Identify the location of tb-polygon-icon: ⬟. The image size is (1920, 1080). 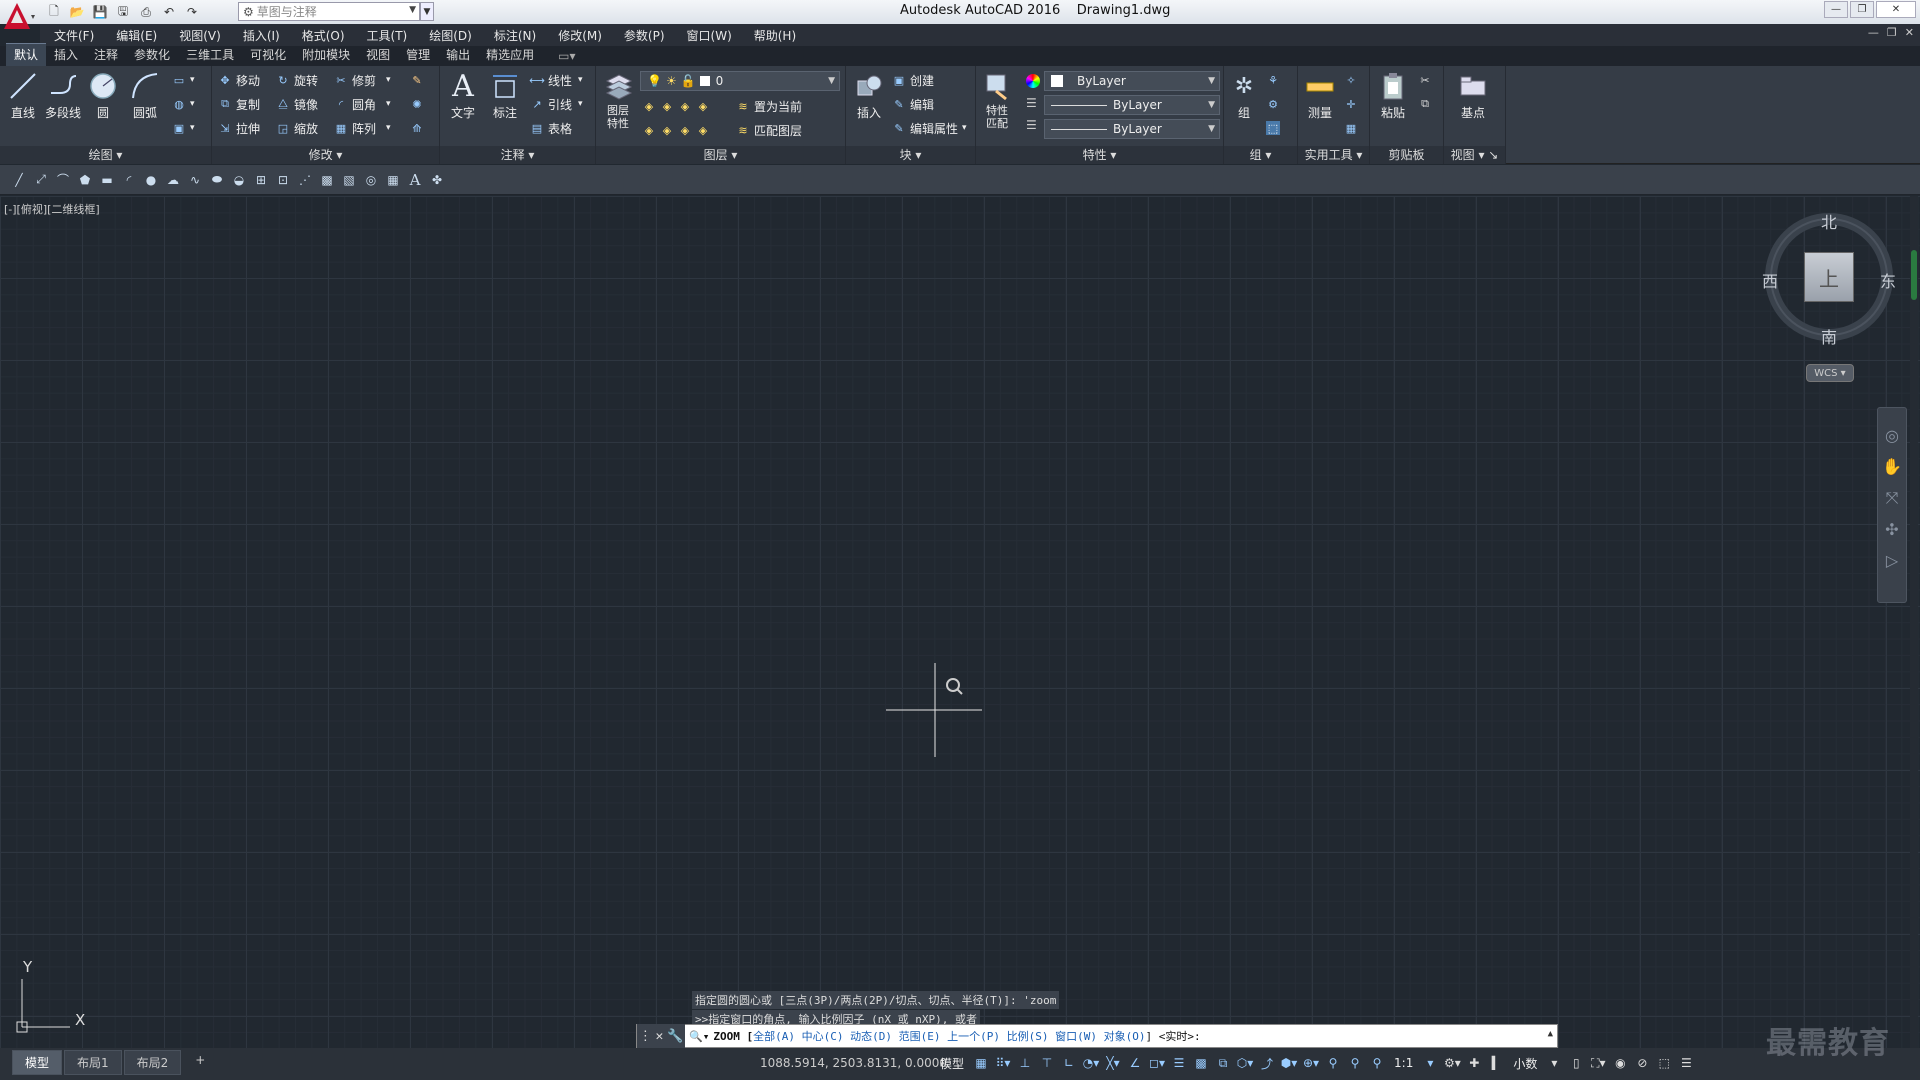
(85, 180).